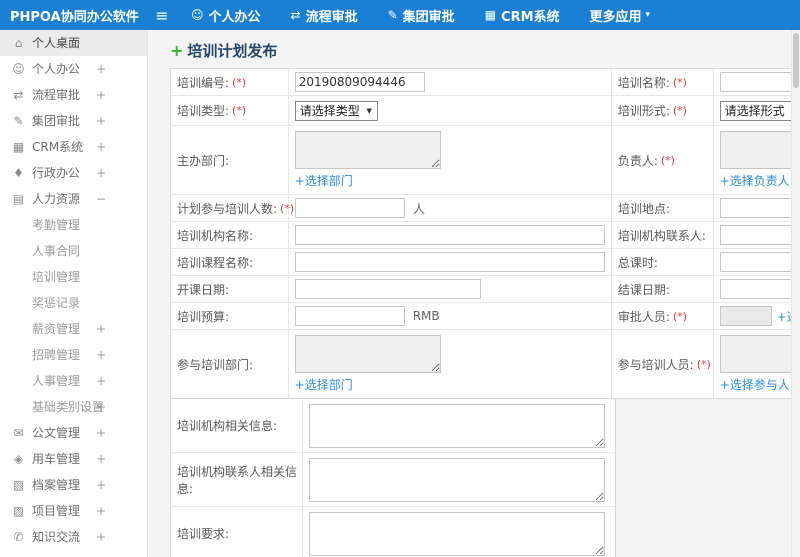 Image resolution: width=800 pixels, height=557 pixels. I want to click on sidebar-item-personal-desktop: ⌂ 个人桌面, so click(73, 43).